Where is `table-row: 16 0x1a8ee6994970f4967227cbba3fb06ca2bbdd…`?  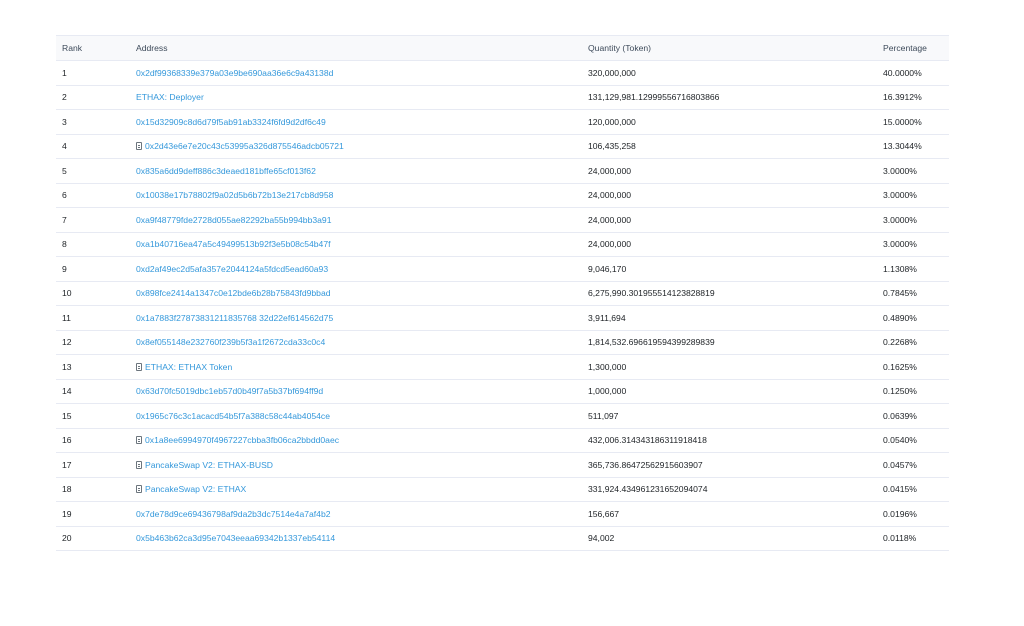
table-row: 16 0x1a8ee6994970f4967227cbba3fb06ca2bbdd… is located at coordinates (502, 440).